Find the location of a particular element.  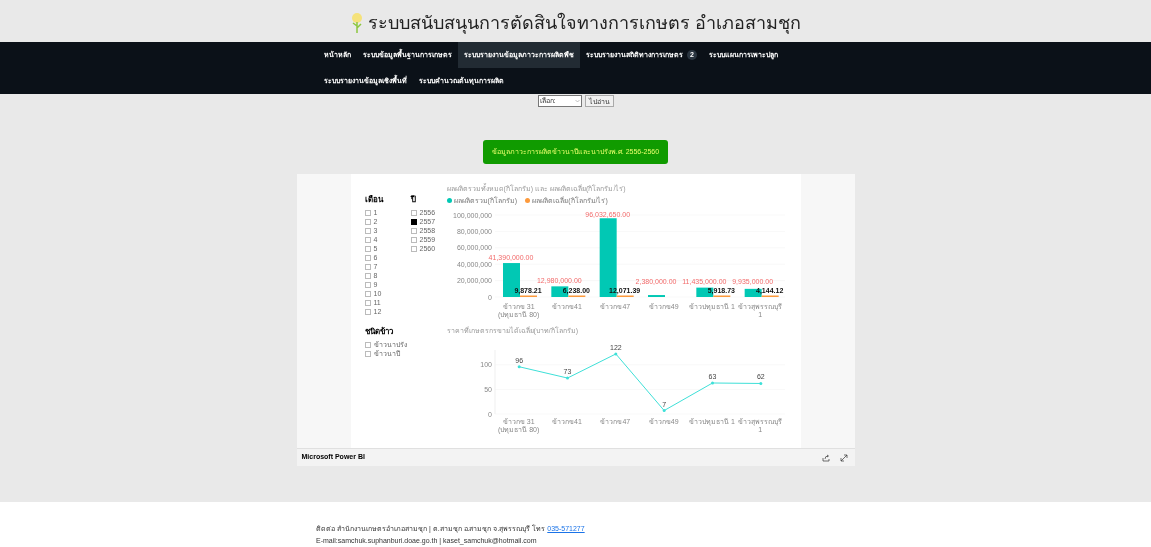

share-icon is located at coordinates (825, 457).